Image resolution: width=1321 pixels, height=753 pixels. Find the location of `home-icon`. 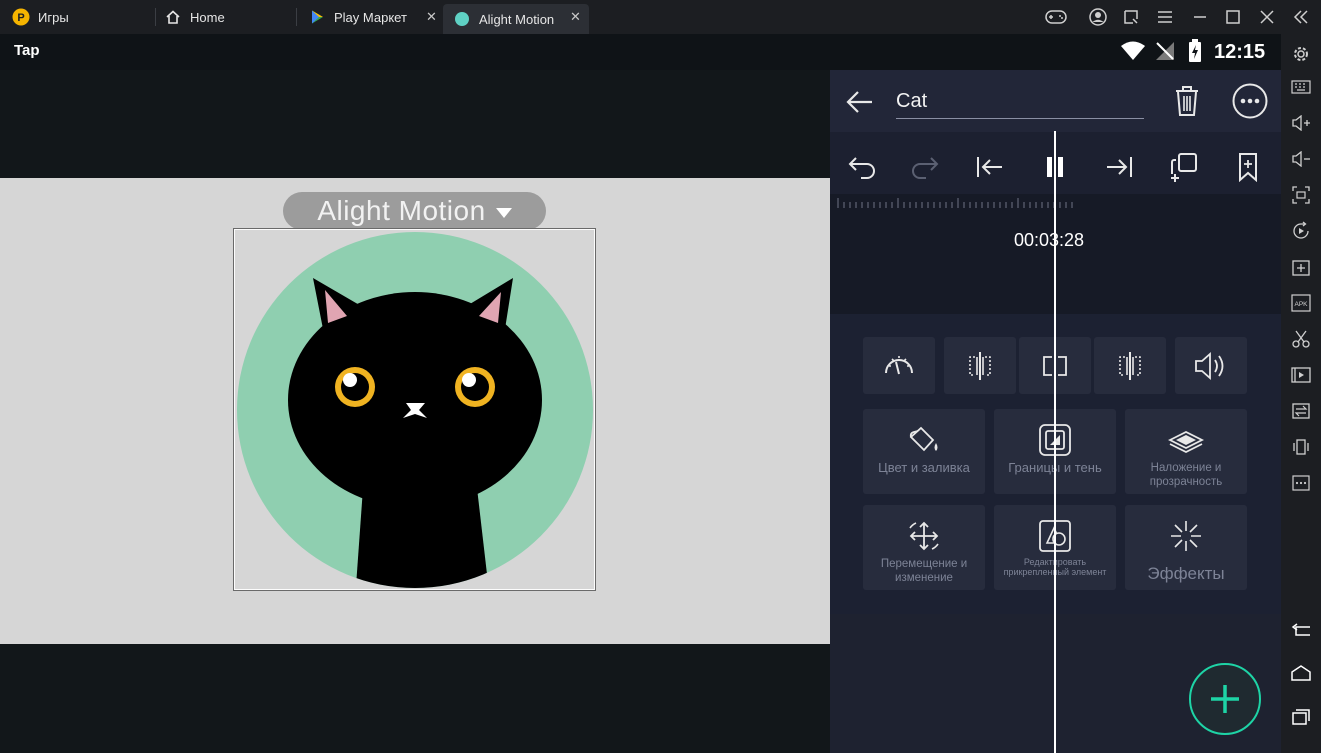

home-icon is located at coordinates (173, 17).